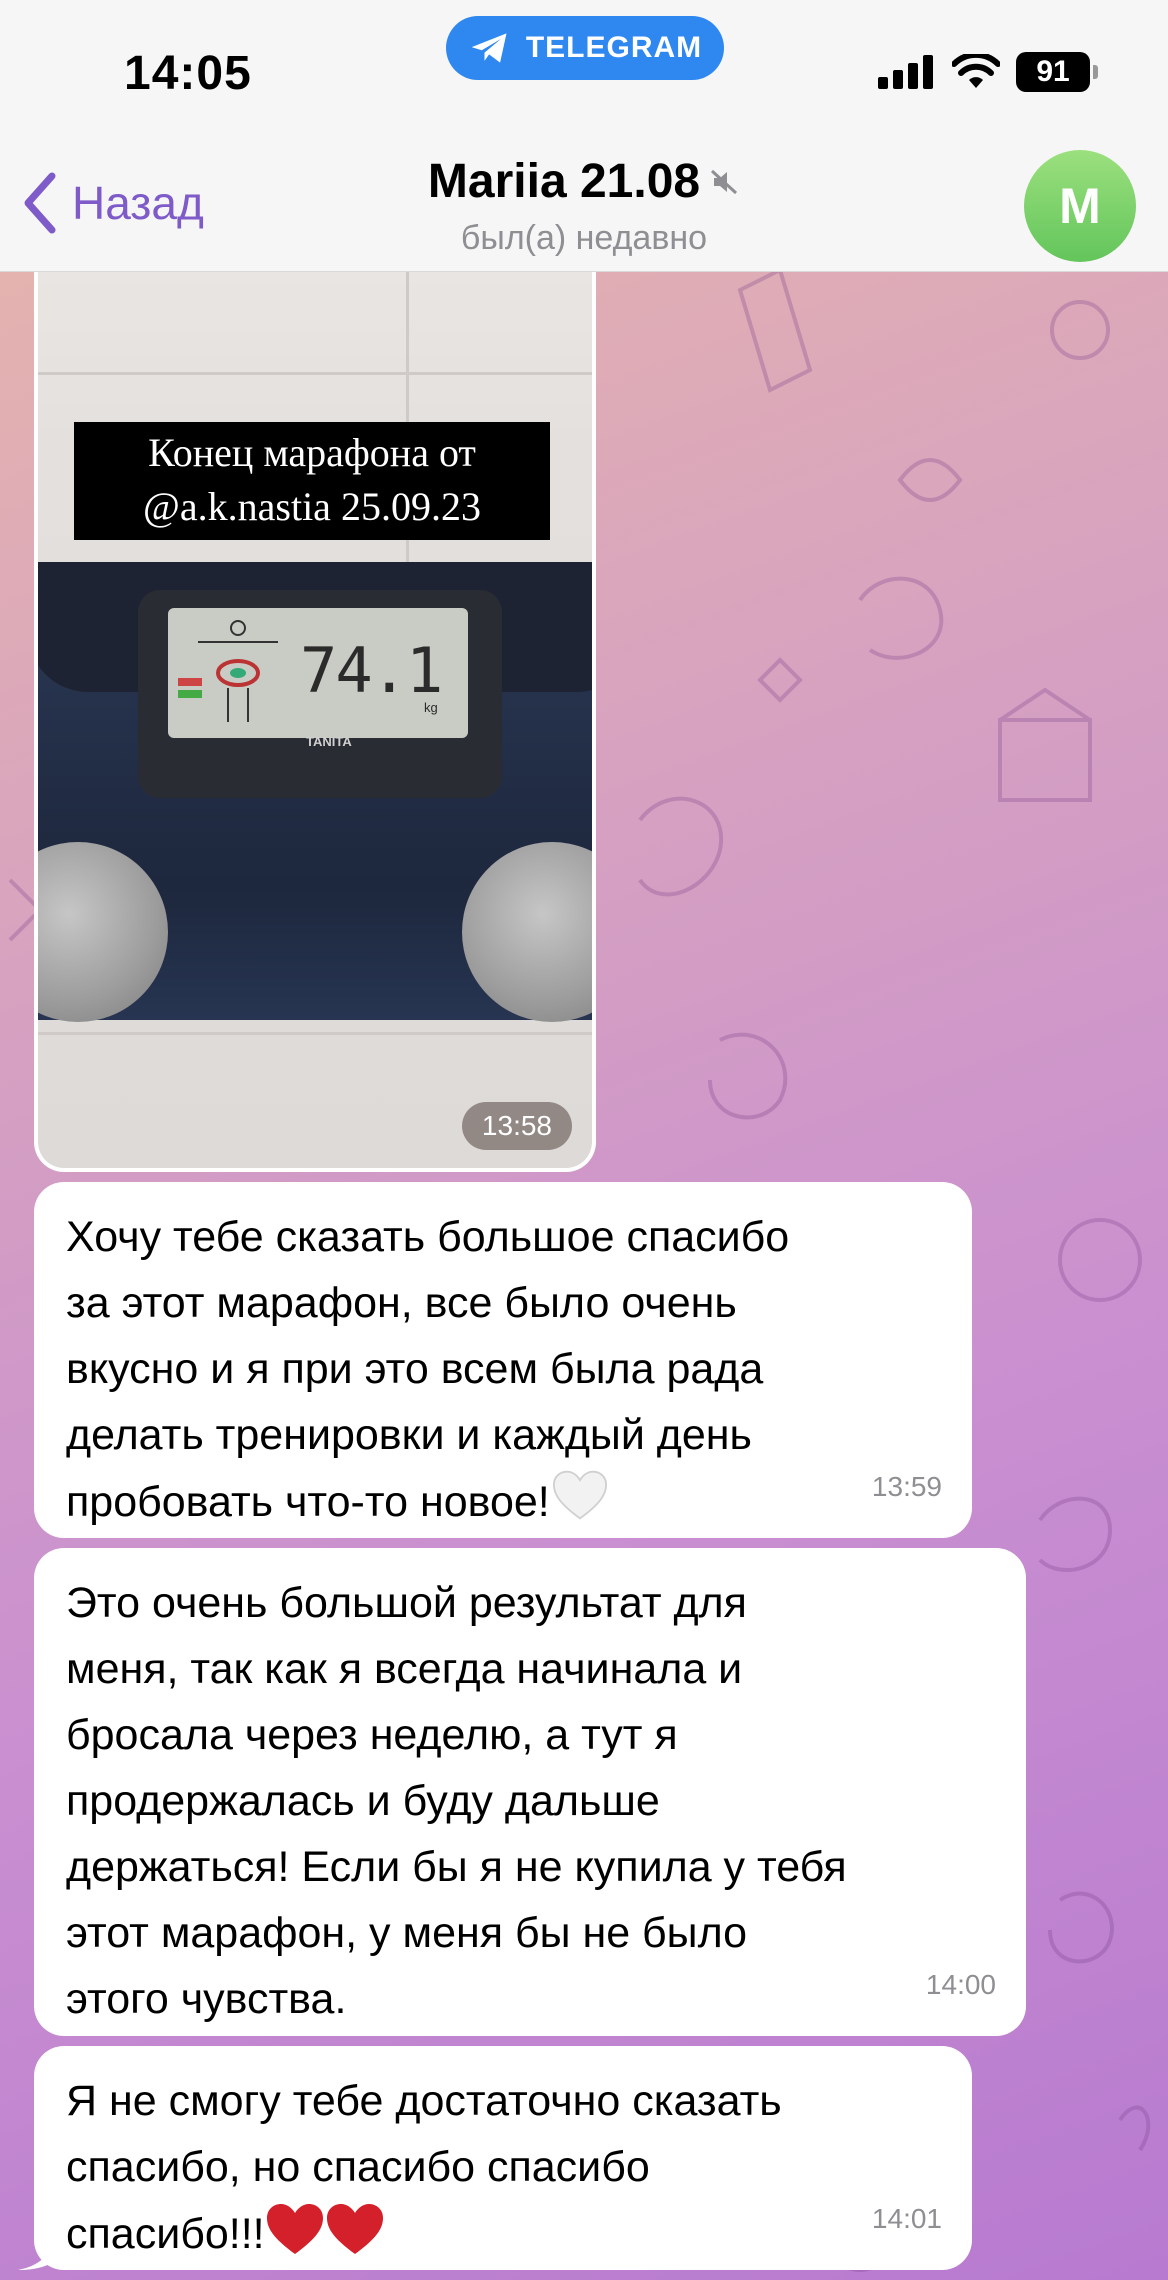 The height and width of the screenshot is (2280, 1168). What do you see at coordinates (489, 48) in the screenshot?
I see `telegram-plane-icon` at bounding box center [489, 48].